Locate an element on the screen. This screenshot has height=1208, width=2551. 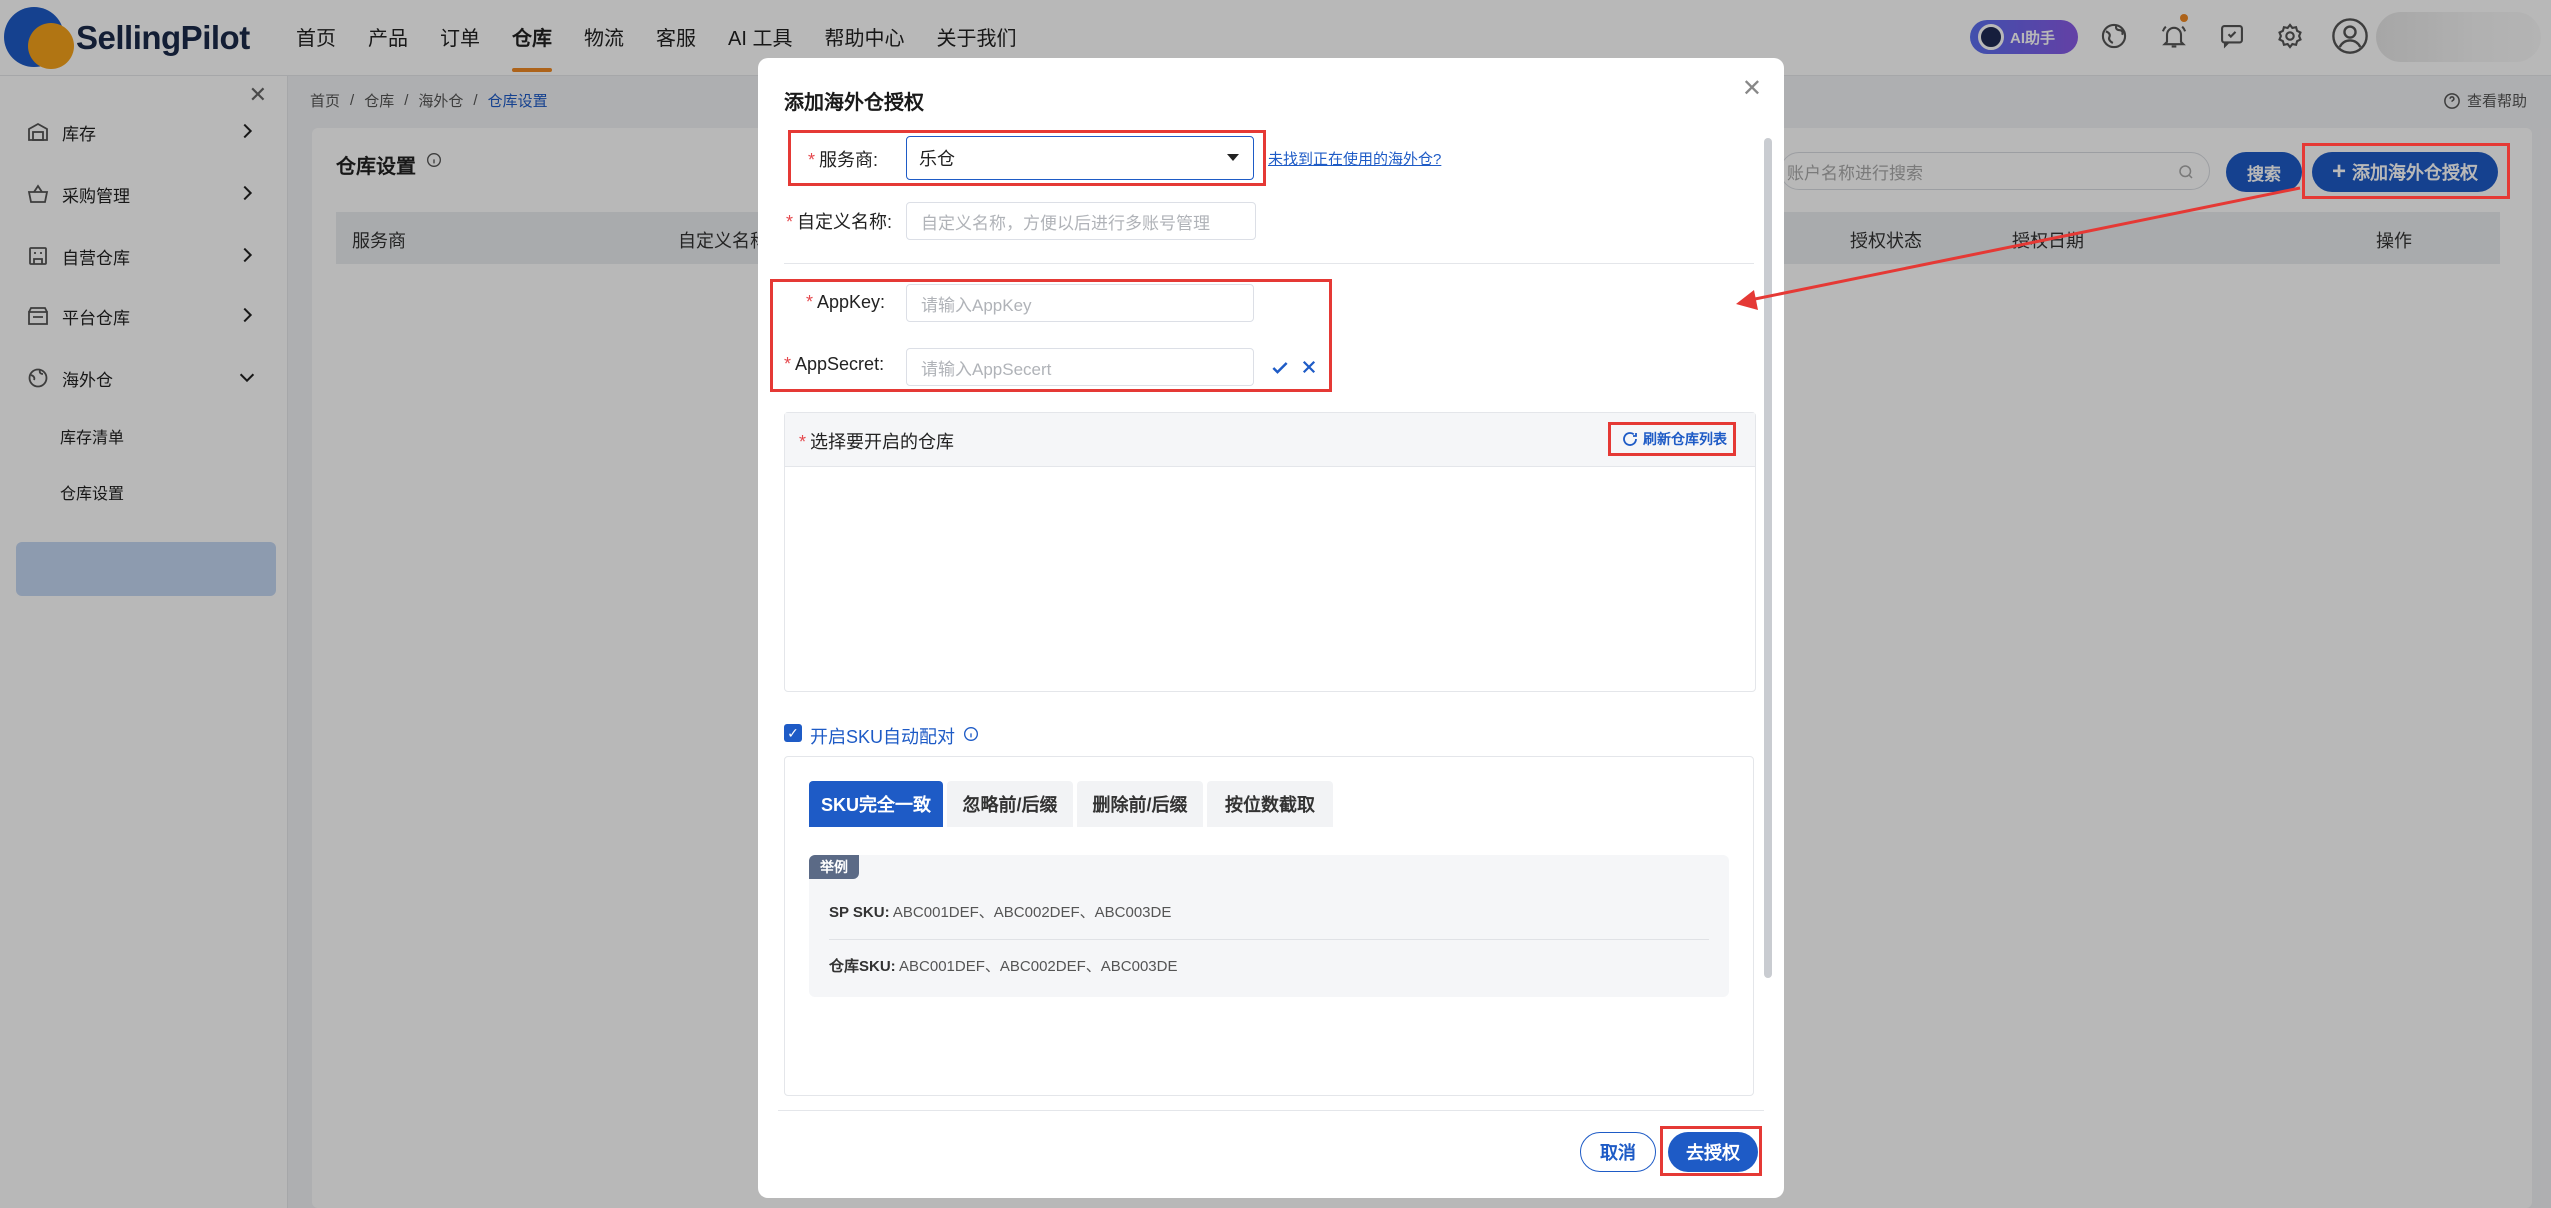
warehouse-select-label: 选择要开启的仓库 is located at coordinates (882, 442).